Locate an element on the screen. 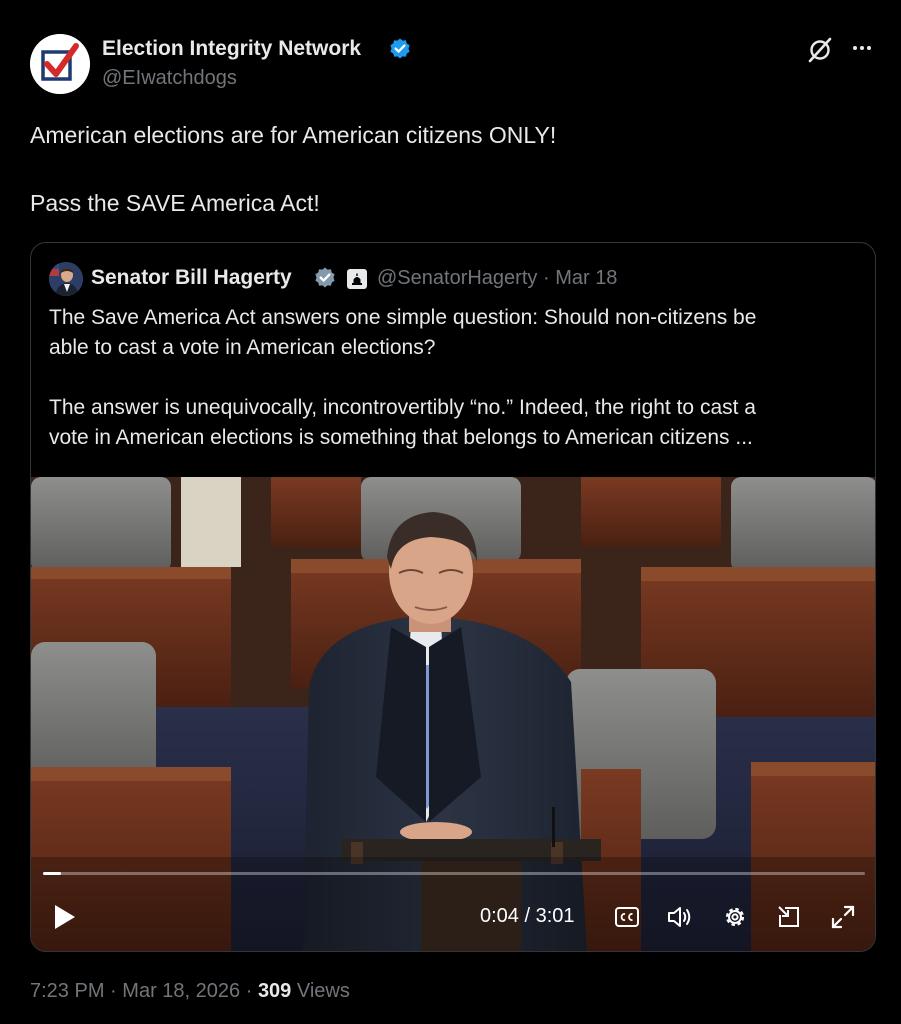 The image size is (901, 1024). author-avatar is located at coordinates (60, 64).